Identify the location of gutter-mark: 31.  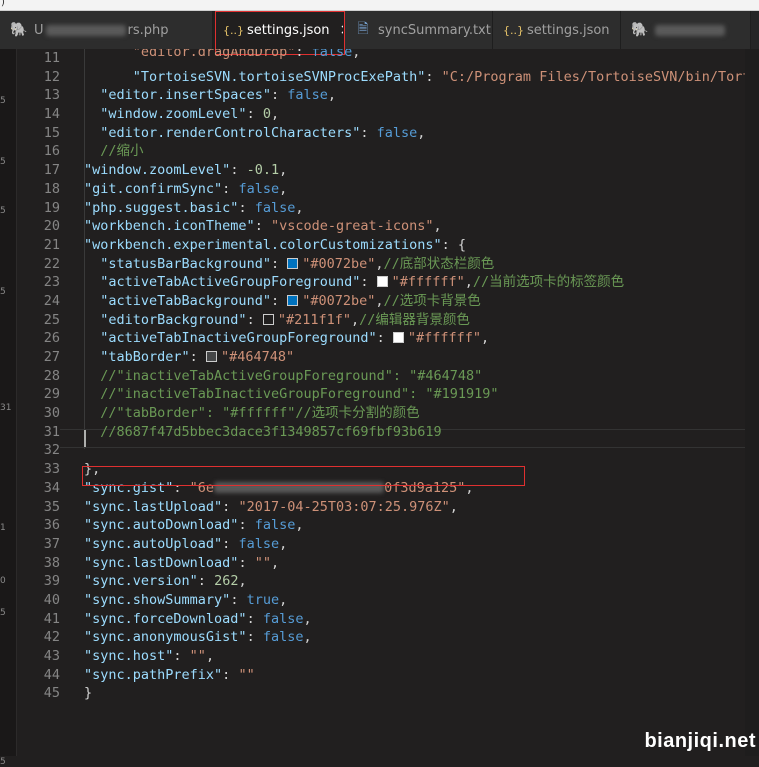
(6, 408).